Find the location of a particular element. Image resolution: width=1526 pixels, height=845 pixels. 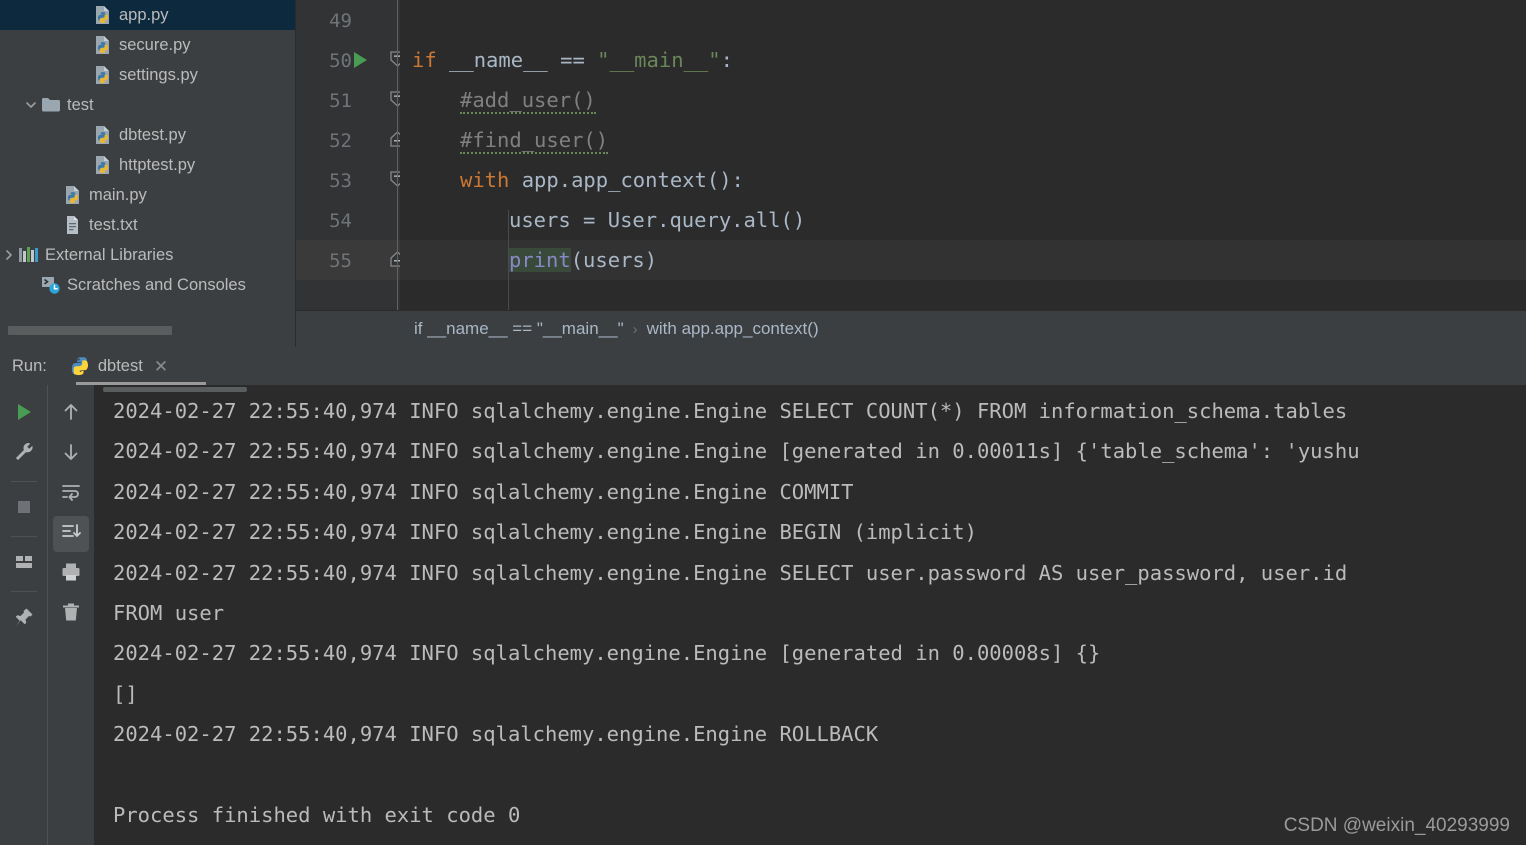

run-tab-dbtest: dbtest ✕ is located at coordinates (119, 366).